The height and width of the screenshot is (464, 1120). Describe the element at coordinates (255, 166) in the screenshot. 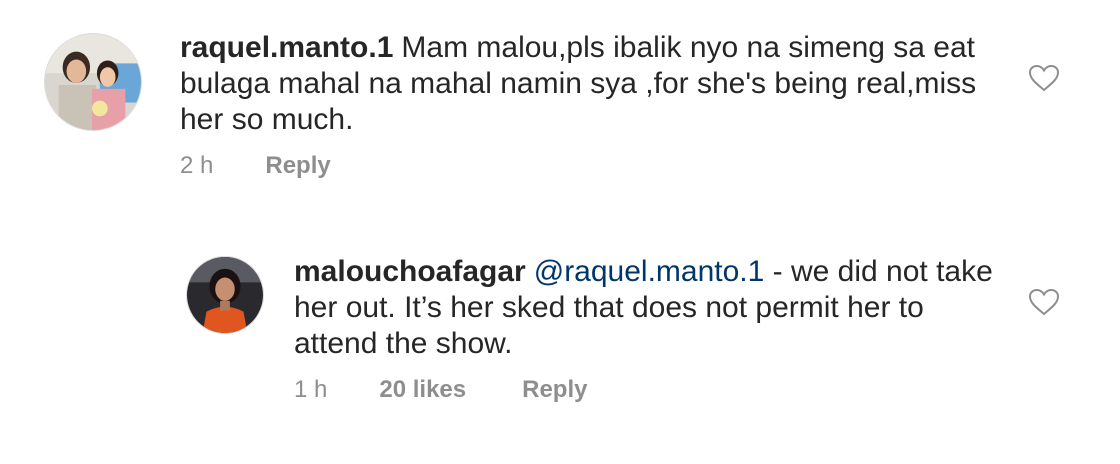

I see `comment-meta: 2 h Reply` at that location.